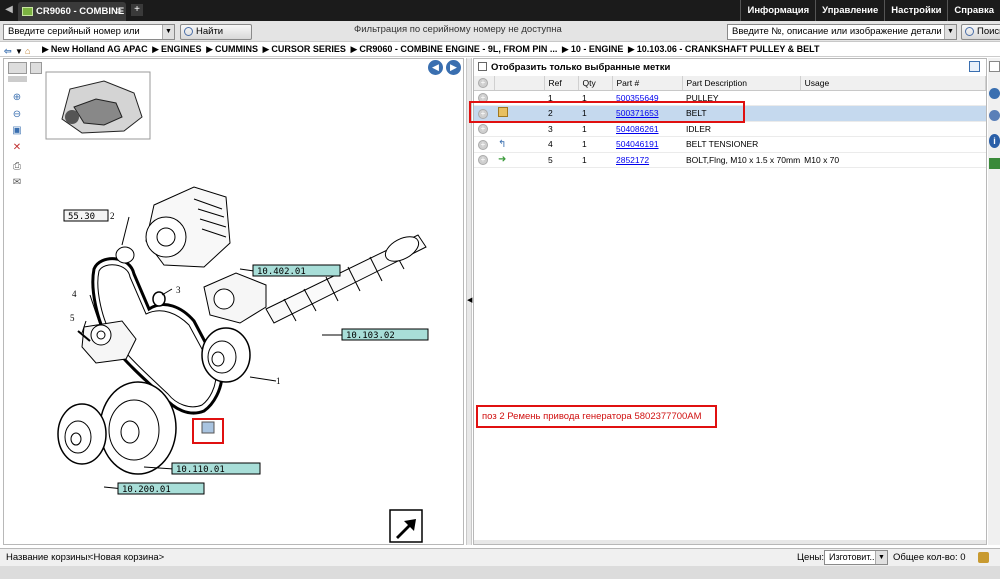 This screenshot has height=579, width=1000. Describe the element at coordinates (929, 557) in the screenshot. I see `total-count: Общее кол-во: 0` at that location.